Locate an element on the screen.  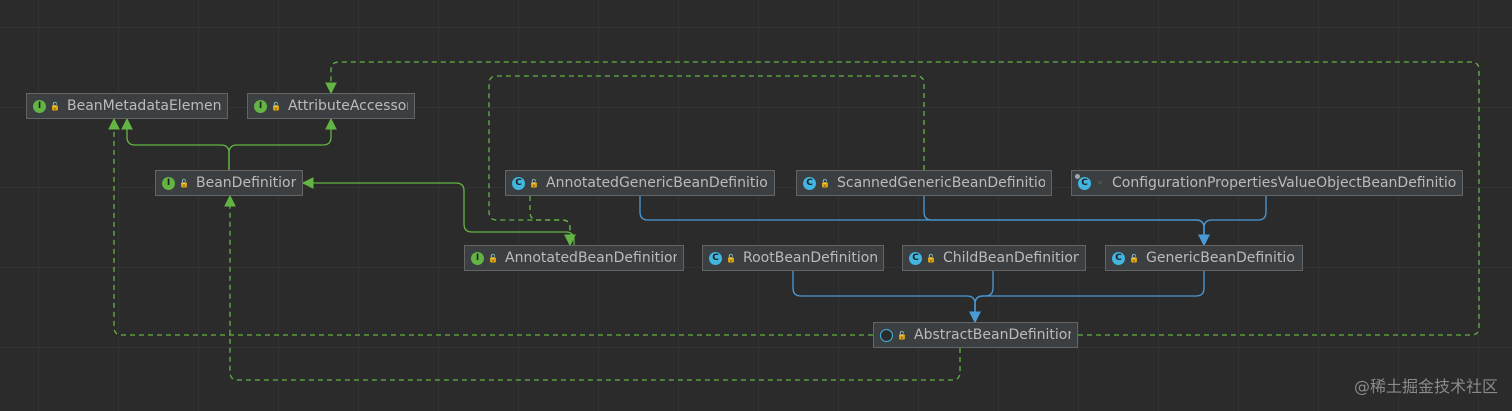
annotated-class-icon: C is located at coordinates (1083, 181).